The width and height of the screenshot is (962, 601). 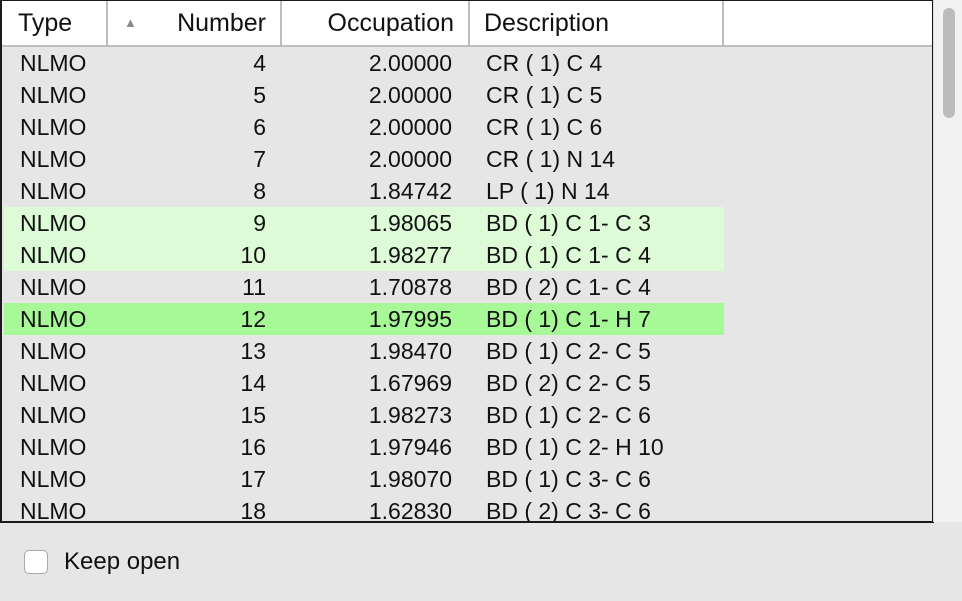 I want to click on table-row: NLMO 4 2.00000 CR ( 1) C 4, so click(x=364, y=63).